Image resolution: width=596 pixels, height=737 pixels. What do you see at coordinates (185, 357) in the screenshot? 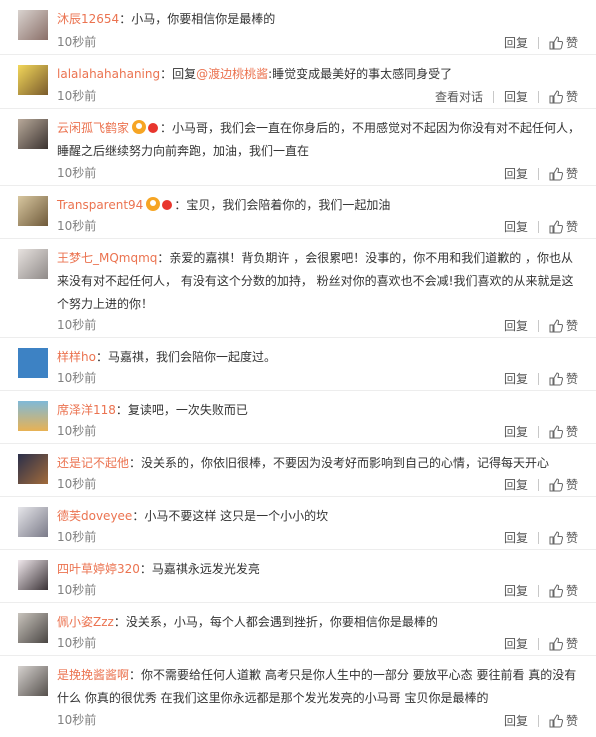
I see `comment-text: ：马嘉祺，我们会陪你一起度过。` at bounding box center [185, 357].